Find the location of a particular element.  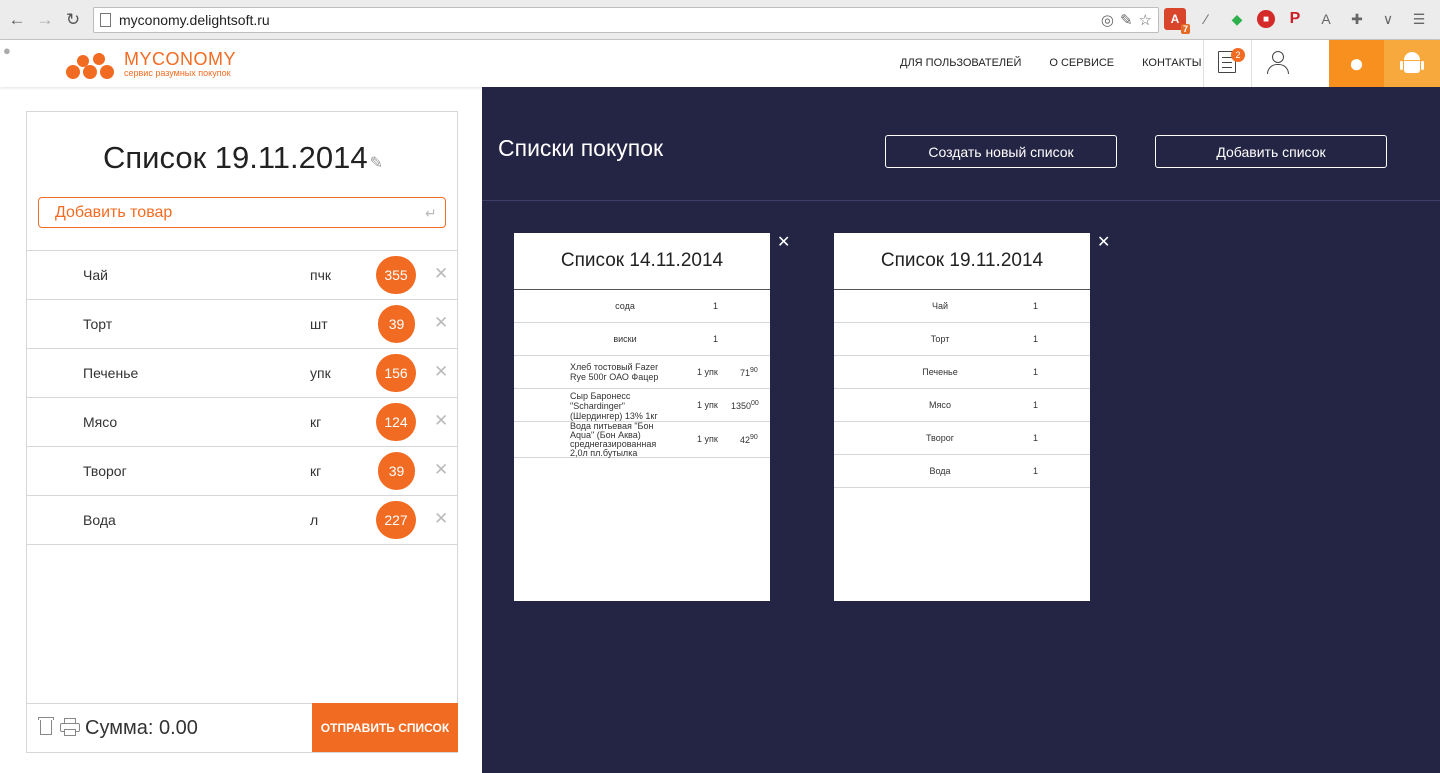

item-name: Чай is located at coordinates (95, 275).